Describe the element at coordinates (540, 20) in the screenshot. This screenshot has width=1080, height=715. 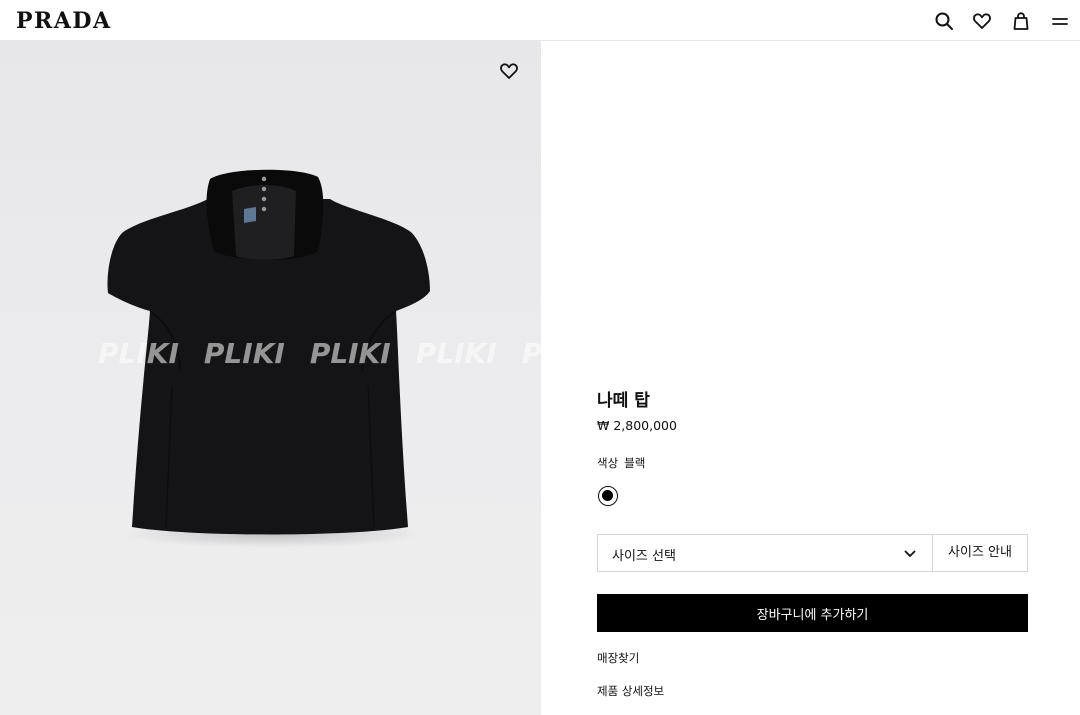
I see `site-header: PRADA` at that location.